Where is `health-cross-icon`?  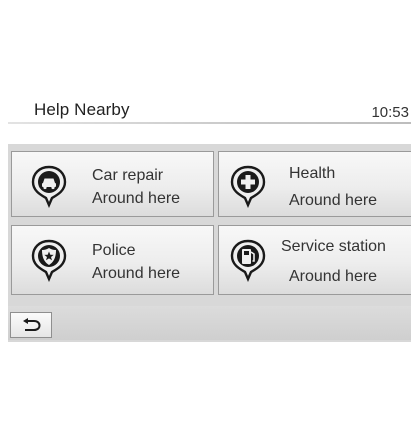 health-cross-icon is located at coordinates (248, 186).